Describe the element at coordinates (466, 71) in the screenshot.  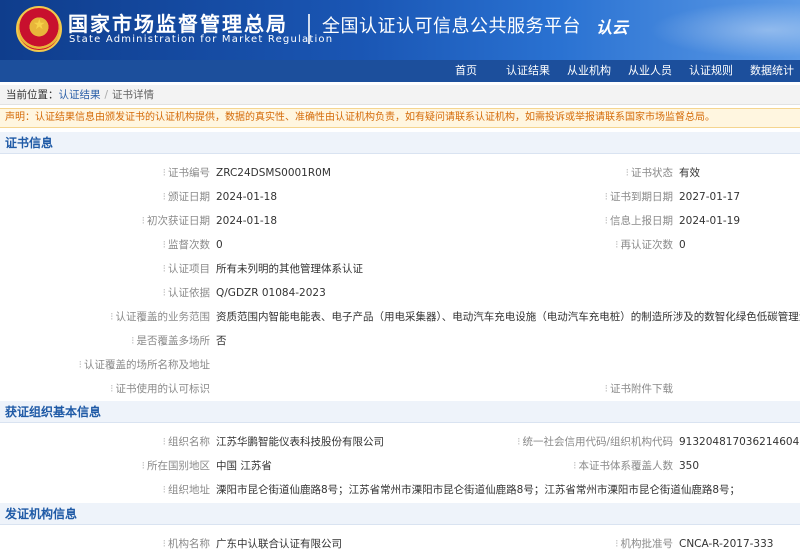
I see `nav-home: 首页` at that location.